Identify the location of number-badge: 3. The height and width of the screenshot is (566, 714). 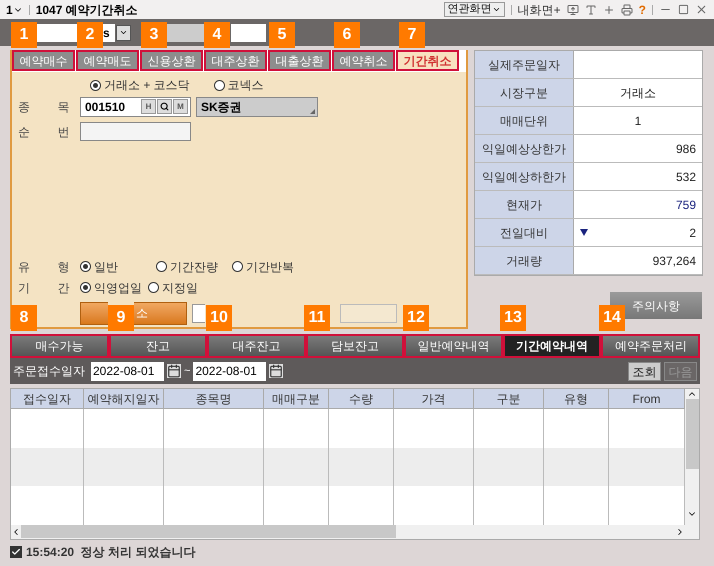
(154, 35).